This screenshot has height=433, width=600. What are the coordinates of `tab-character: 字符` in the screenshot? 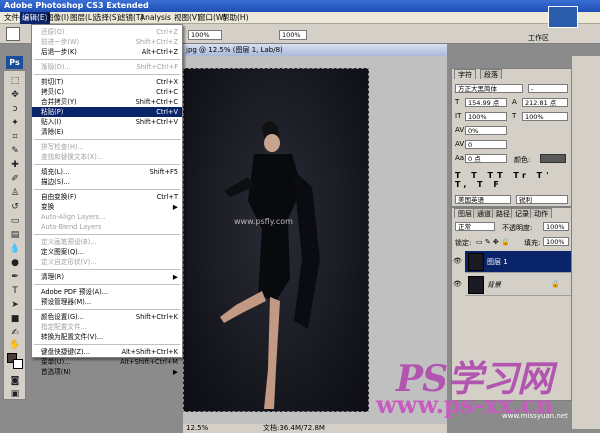 It's located at (465, 74).